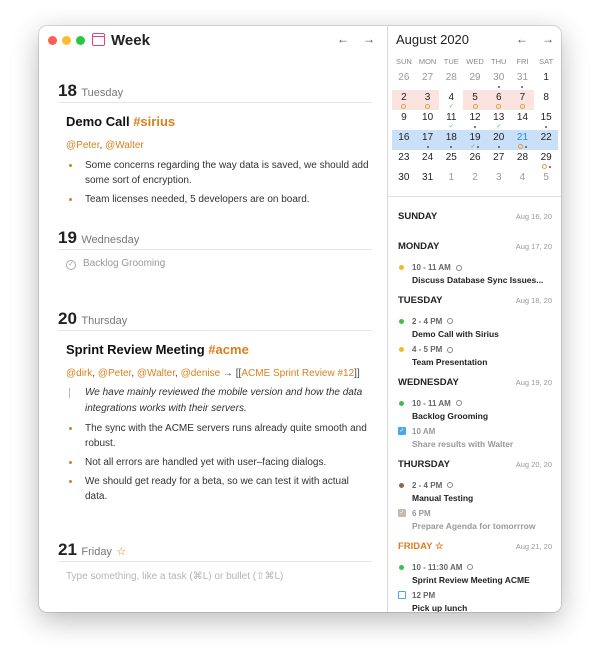  I want to click on calendar-day: 8, so click(546, 100).